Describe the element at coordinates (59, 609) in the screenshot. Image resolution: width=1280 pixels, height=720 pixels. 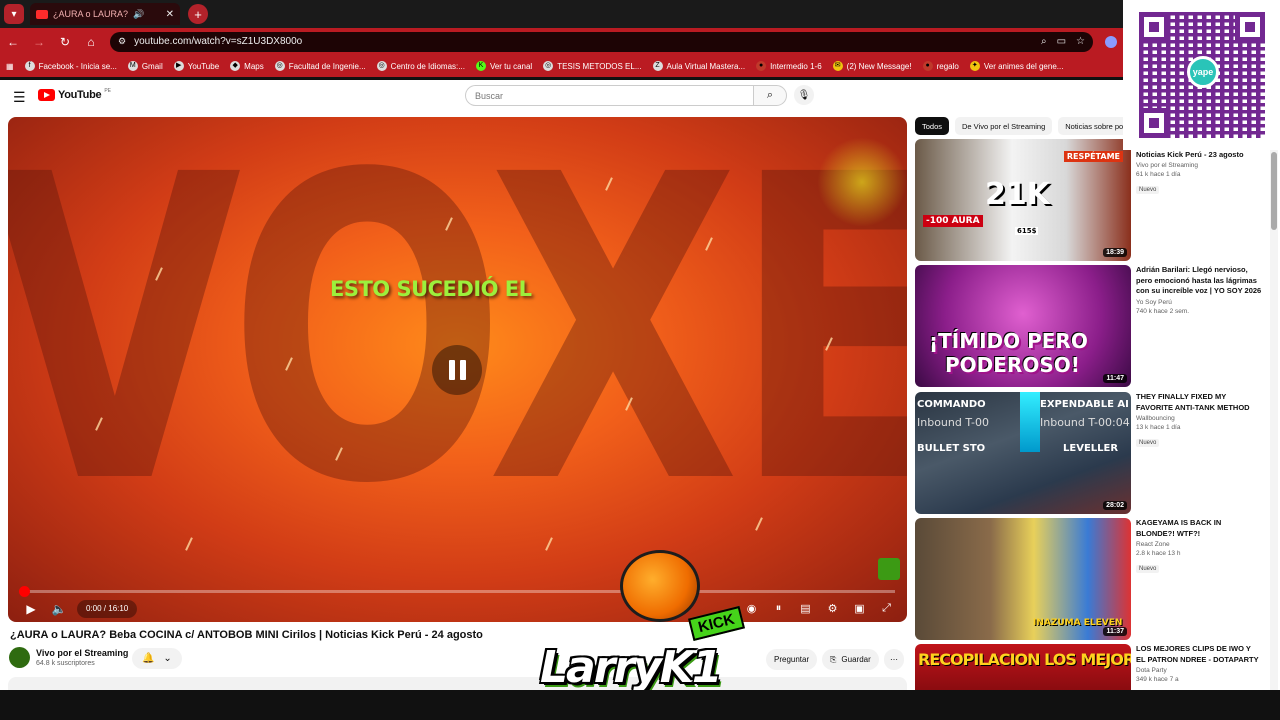
I see `volume-icon: 🔈` at that location.